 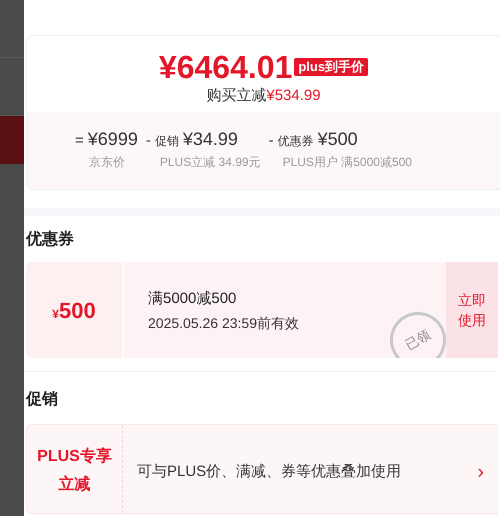 What do you see at coordinates (79, 141) in the screenshot?
I see `operator-sign: =` at bounding box center [79, 141].